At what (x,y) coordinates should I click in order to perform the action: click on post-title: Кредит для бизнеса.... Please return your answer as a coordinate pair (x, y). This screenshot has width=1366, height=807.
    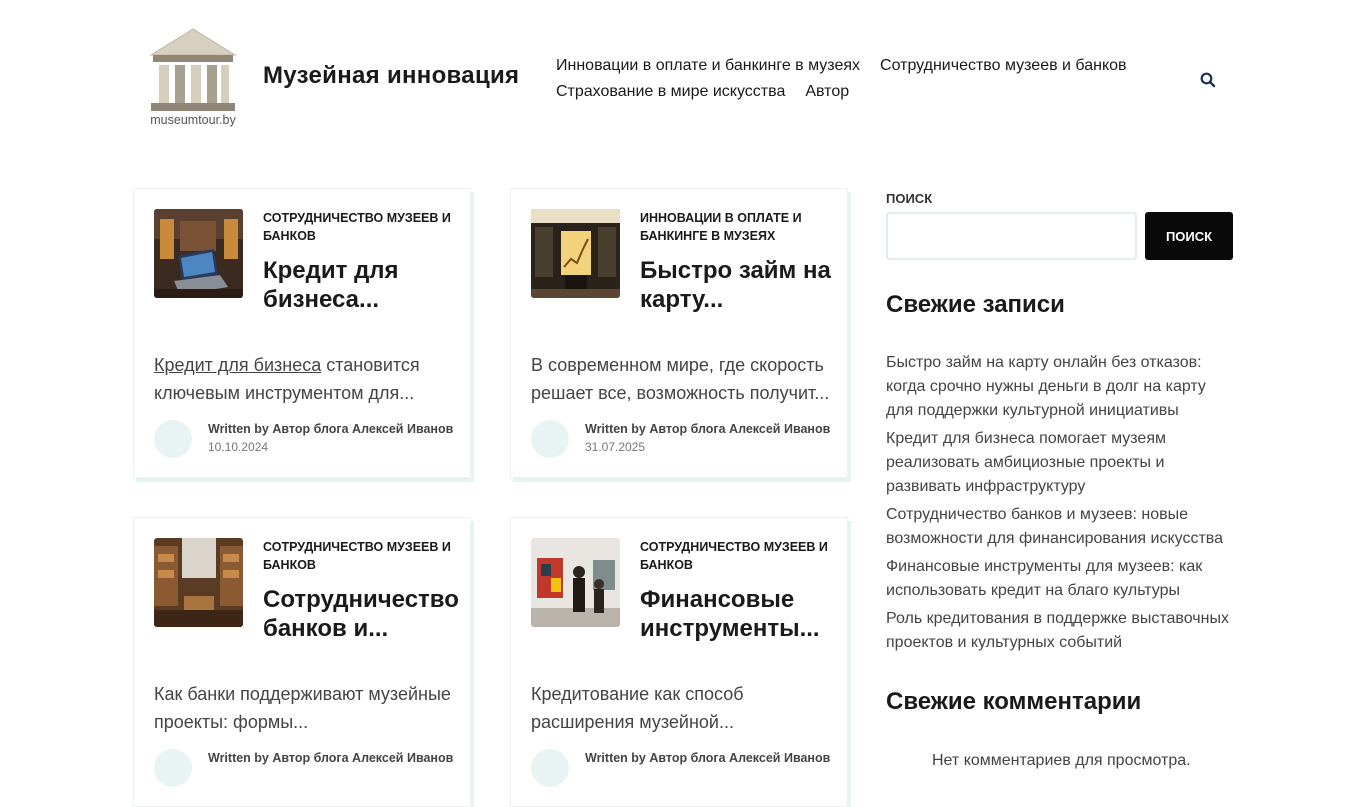
    Looking at the image, I should click on (360, 285).